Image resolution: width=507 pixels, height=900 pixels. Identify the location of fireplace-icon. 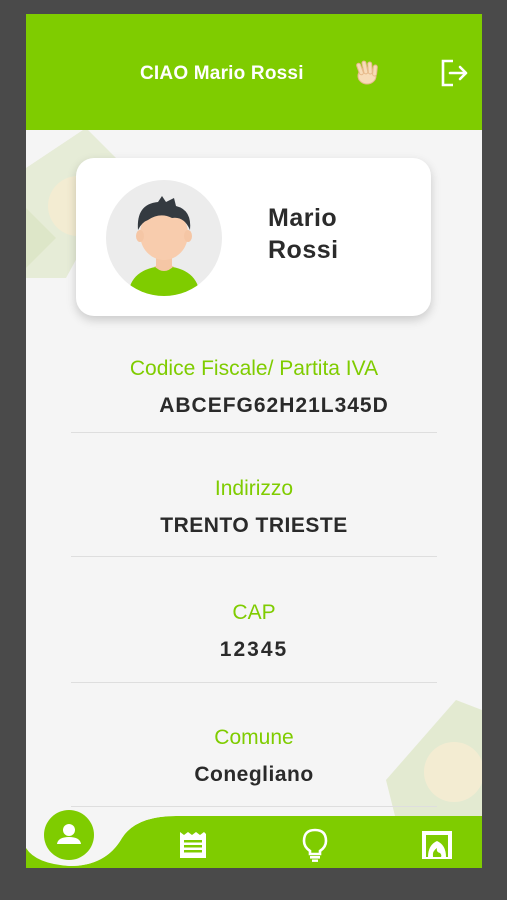
(437, 845).